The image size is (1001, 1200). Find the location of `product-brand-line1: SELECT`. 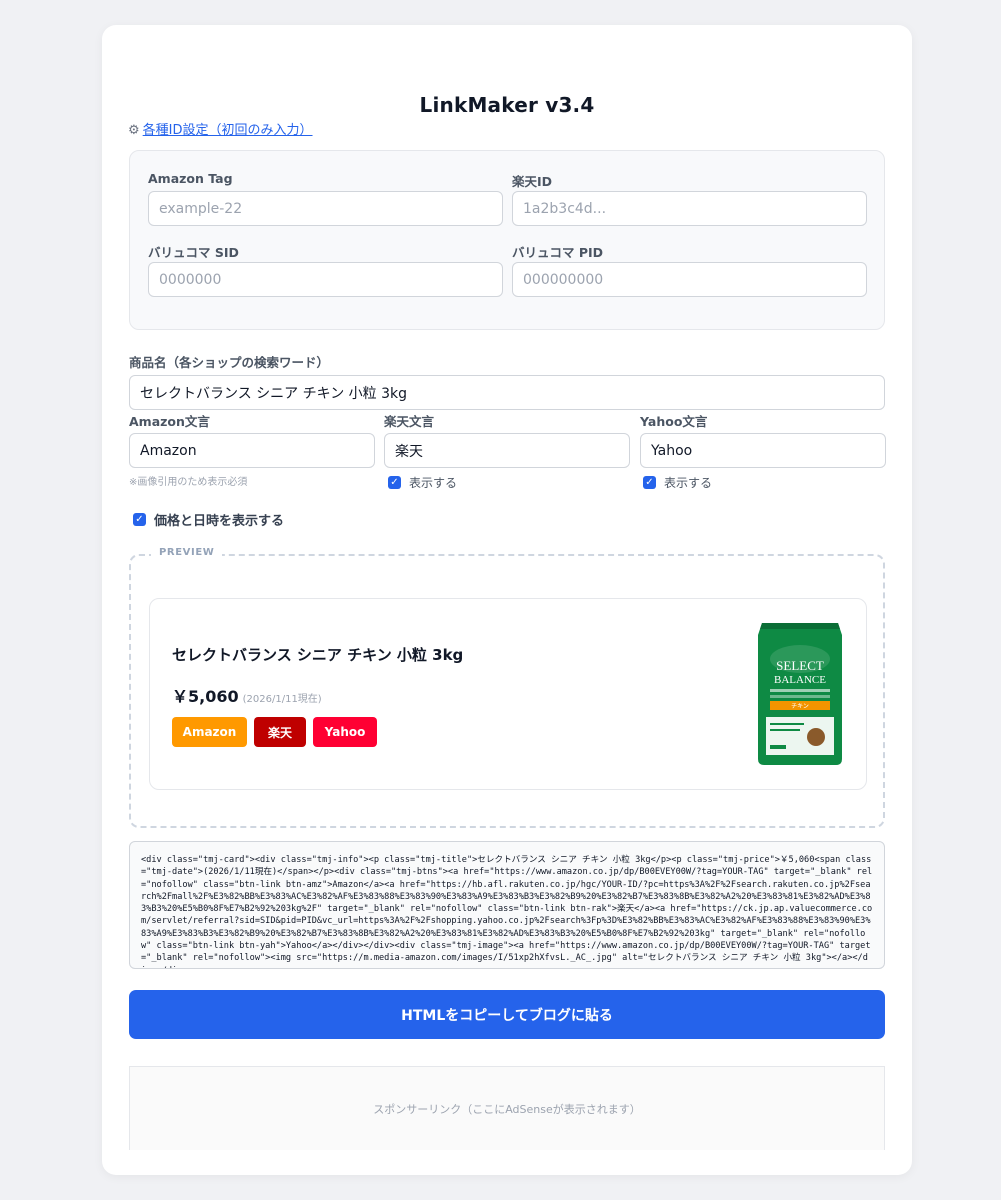

product-brand-line1: SELECT is located at coordinates (800, 665).